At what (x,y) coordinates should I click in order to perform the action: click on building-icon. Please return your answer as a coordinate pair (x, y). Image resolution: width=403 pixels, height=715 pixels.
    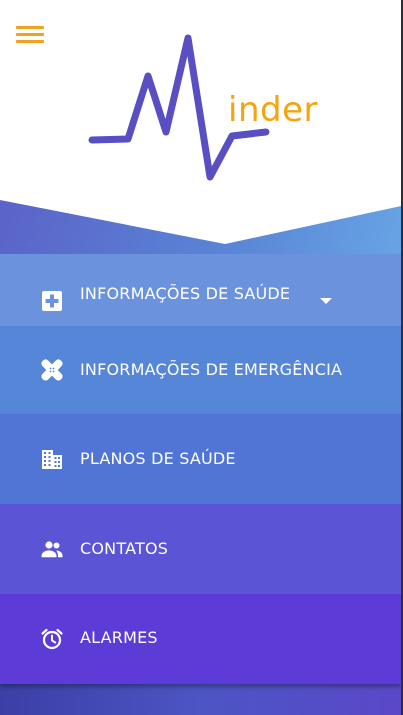
    Looking at the image, I should click on (52, 459).